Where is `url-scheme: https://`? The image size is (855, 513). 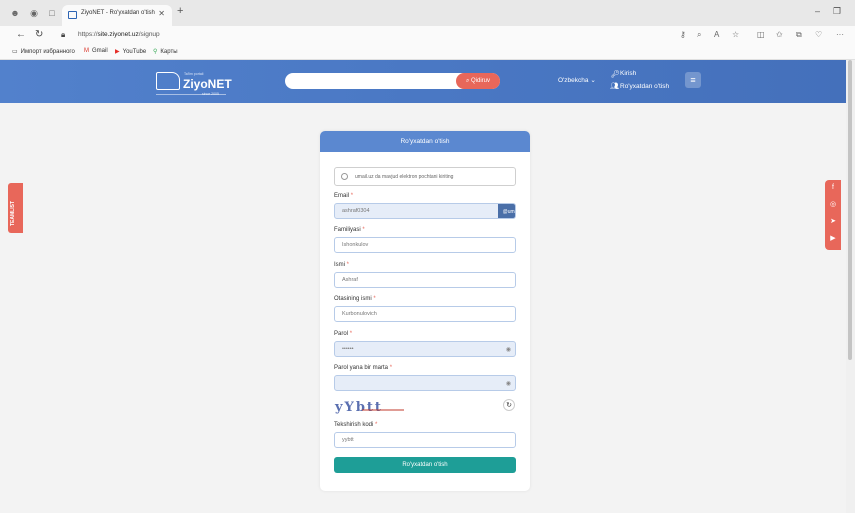
url-scheme: https:// is located at coordinates (88, 34).